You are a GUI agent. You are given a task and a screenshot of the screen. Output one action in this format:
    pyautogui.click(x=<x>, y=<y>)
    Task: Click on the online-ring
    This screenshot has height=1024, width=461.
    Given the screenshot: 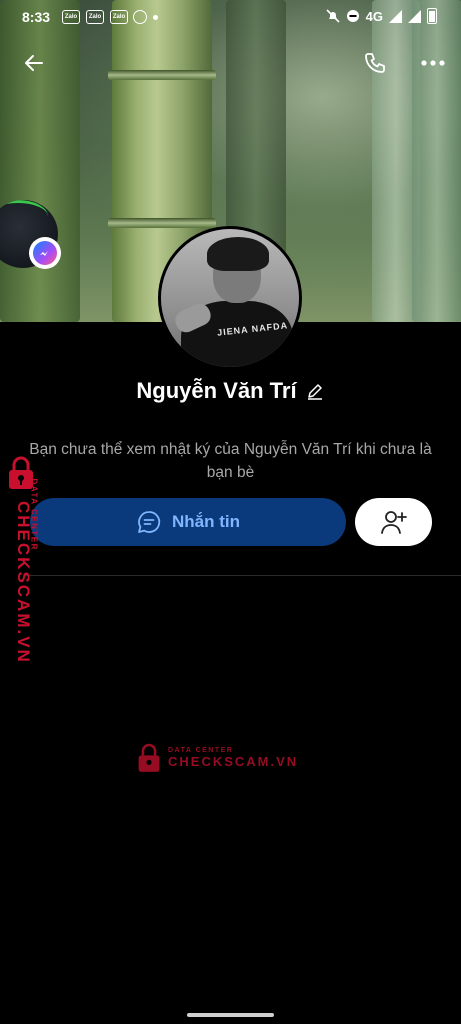 What is the action you would take?
    pyautogui.click(x=24, y=216)
    